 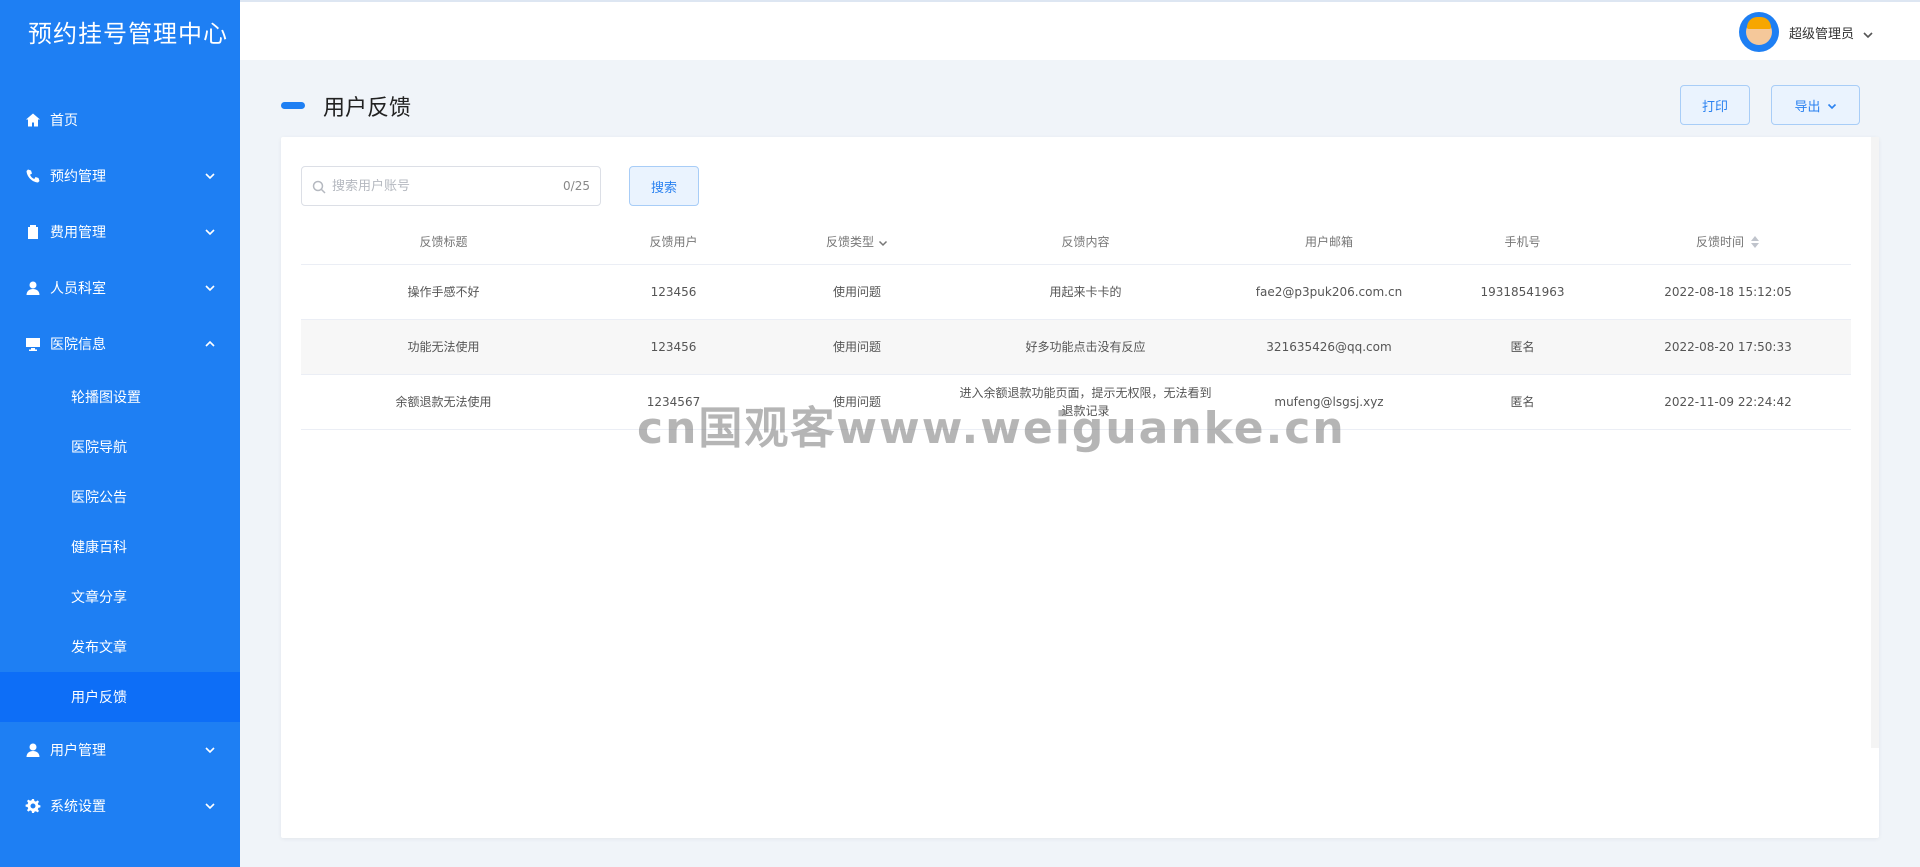 I want to click on table-cell: 2022-08-20 17:50:33, so click(x=1728, y=347).